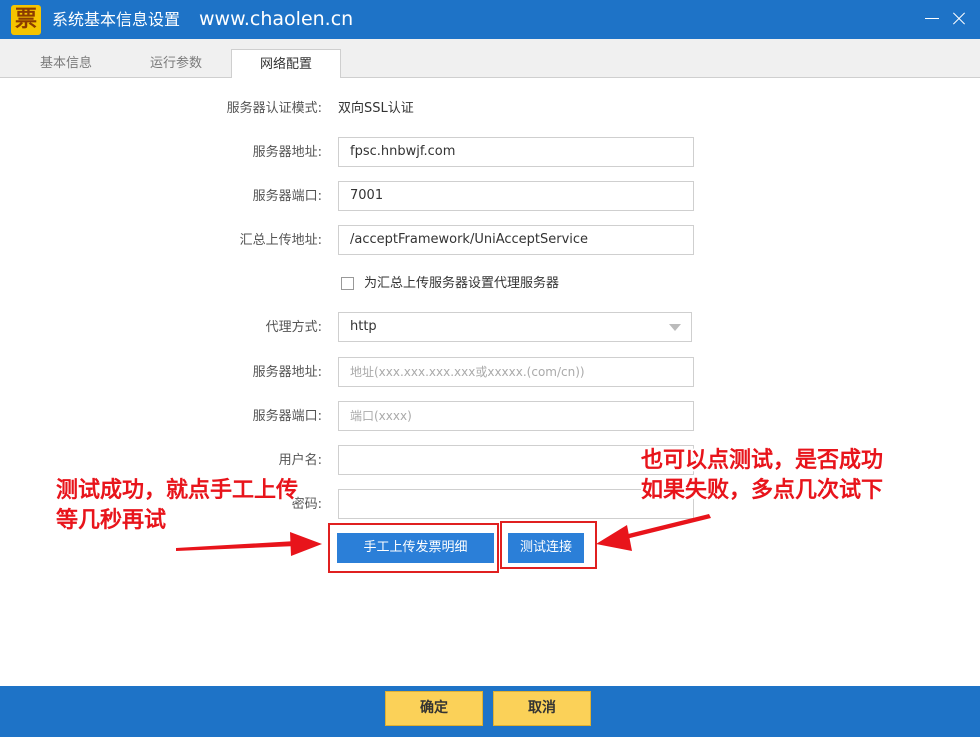 This screenshot has width=980, height=737. I want to click on title-bar: 票 系统基本信息设置 www.chaolen.cn, so click(490, 19).